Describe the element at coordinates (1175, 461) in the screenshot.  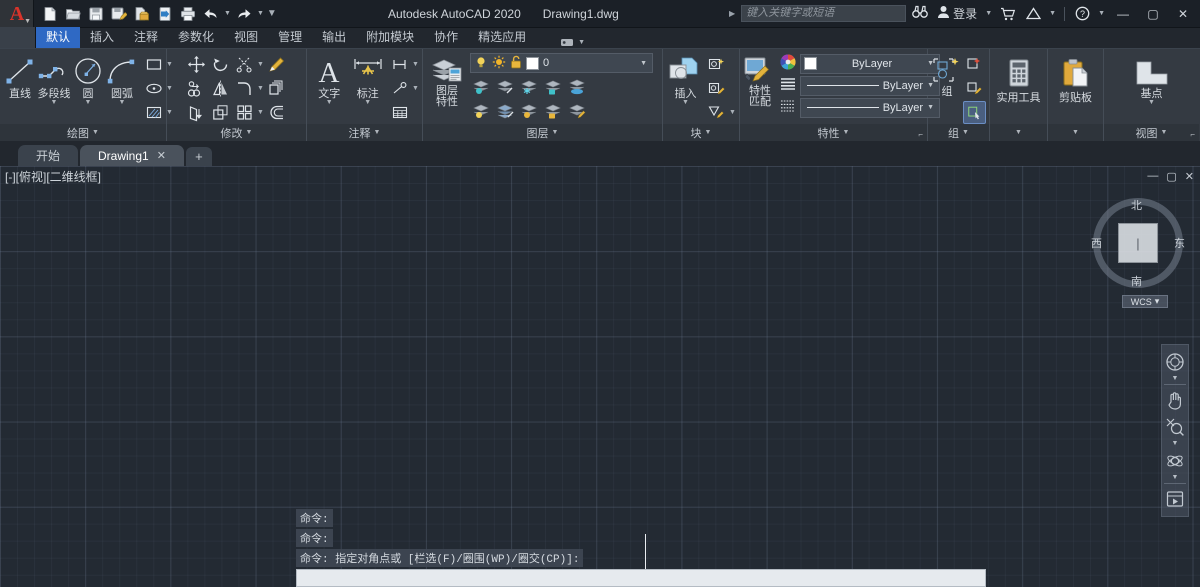
I see `orbit-icon` at that location.